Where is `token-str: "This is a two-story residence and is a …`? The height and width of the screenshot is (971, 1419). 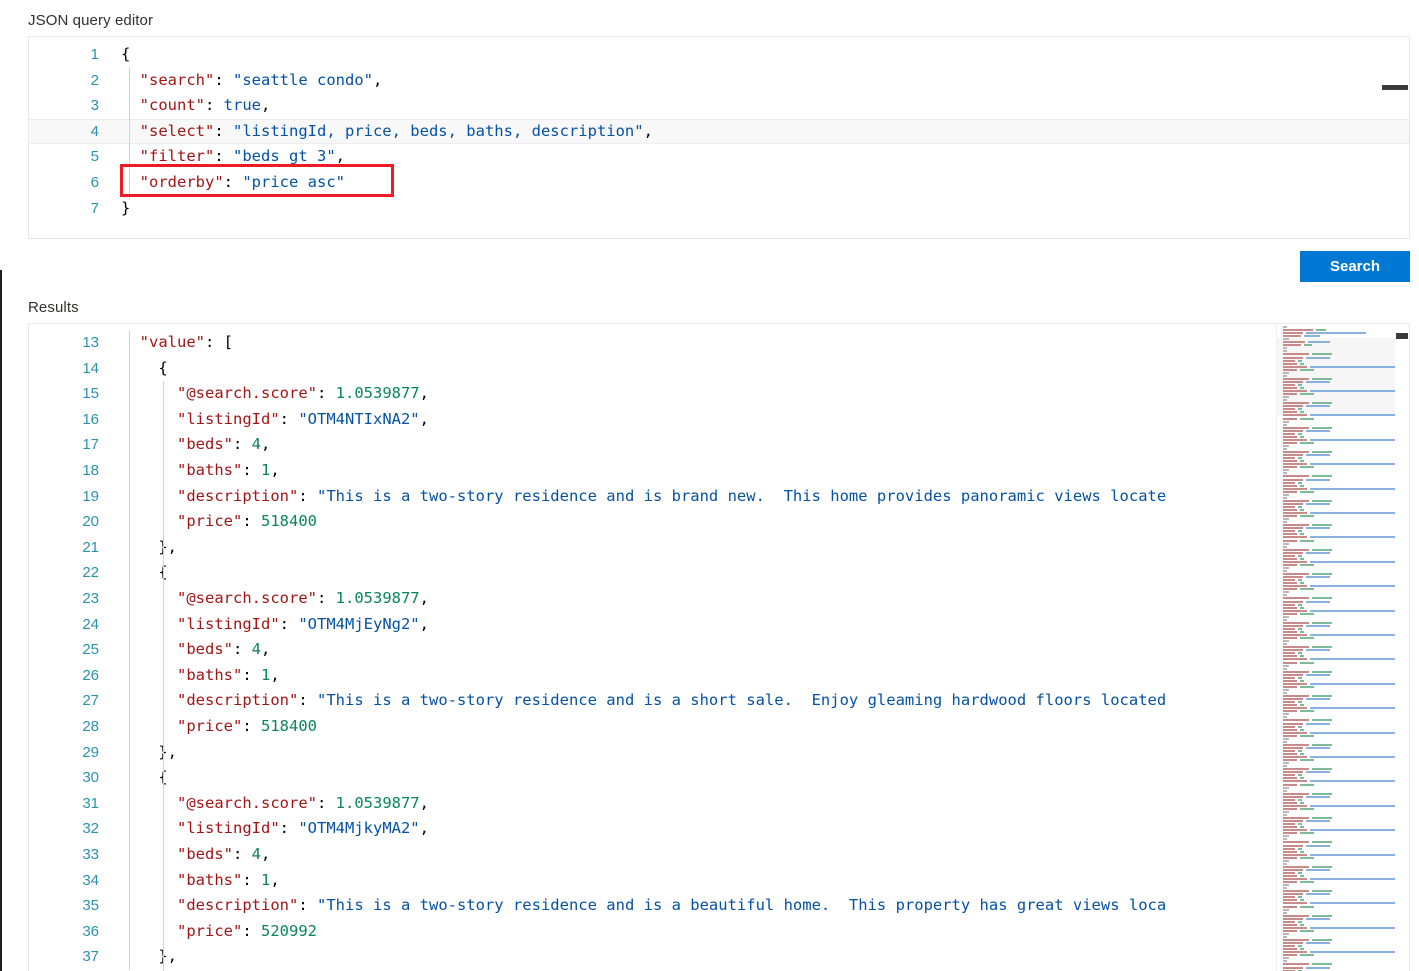
token-str: "This is a two-story residence and is a … is located at coordinates (742, 905).